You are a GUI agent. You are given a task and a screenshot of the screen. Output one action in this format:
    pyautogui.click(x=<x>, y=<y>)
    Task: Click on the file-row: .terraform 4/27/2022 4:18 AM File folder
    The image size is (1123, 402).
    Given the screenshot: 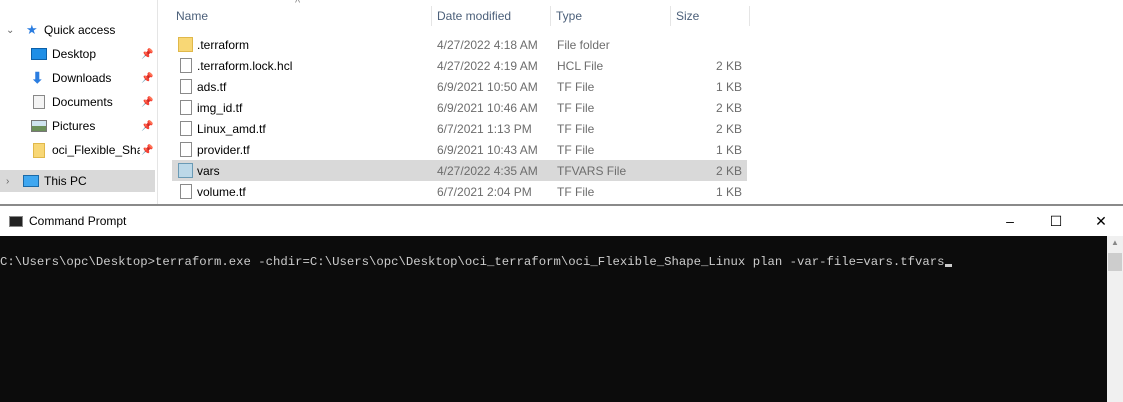 What is the action you would take?
    pyautogui.click(x=459, y=44)
    